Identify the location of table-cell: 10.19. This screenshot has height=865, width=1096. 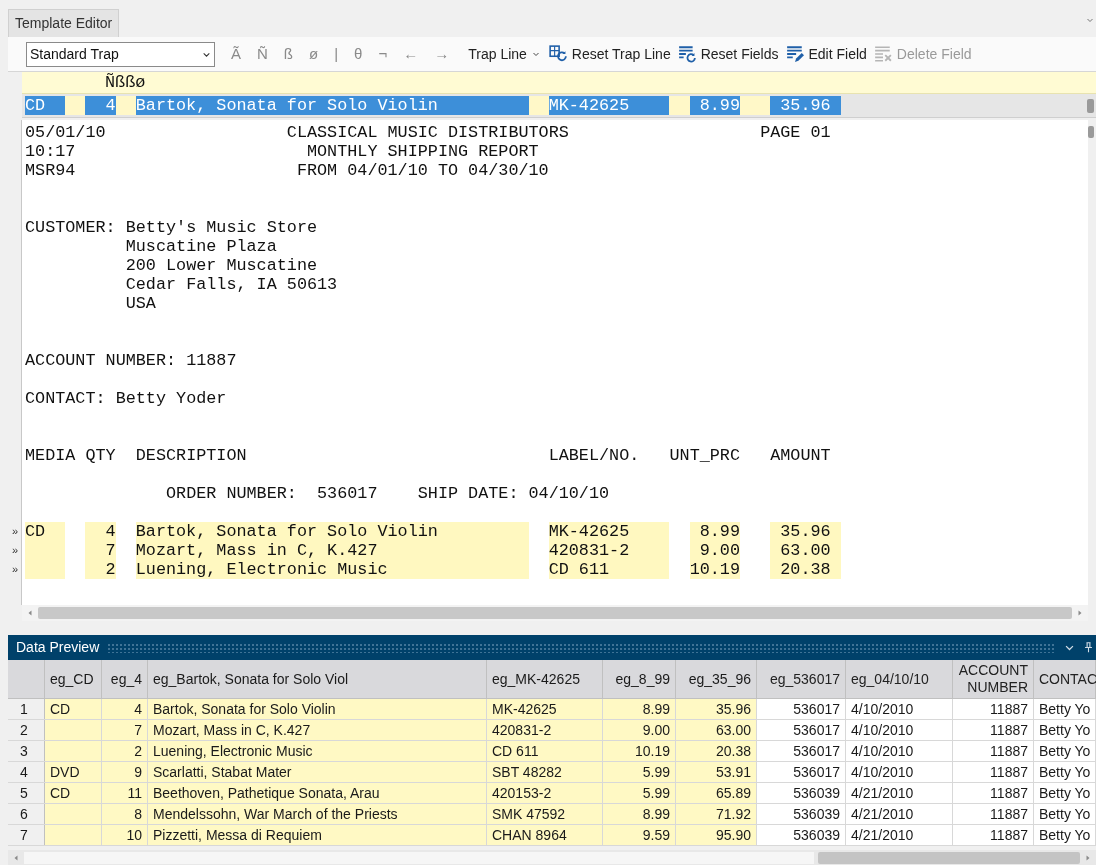
(639, 751).